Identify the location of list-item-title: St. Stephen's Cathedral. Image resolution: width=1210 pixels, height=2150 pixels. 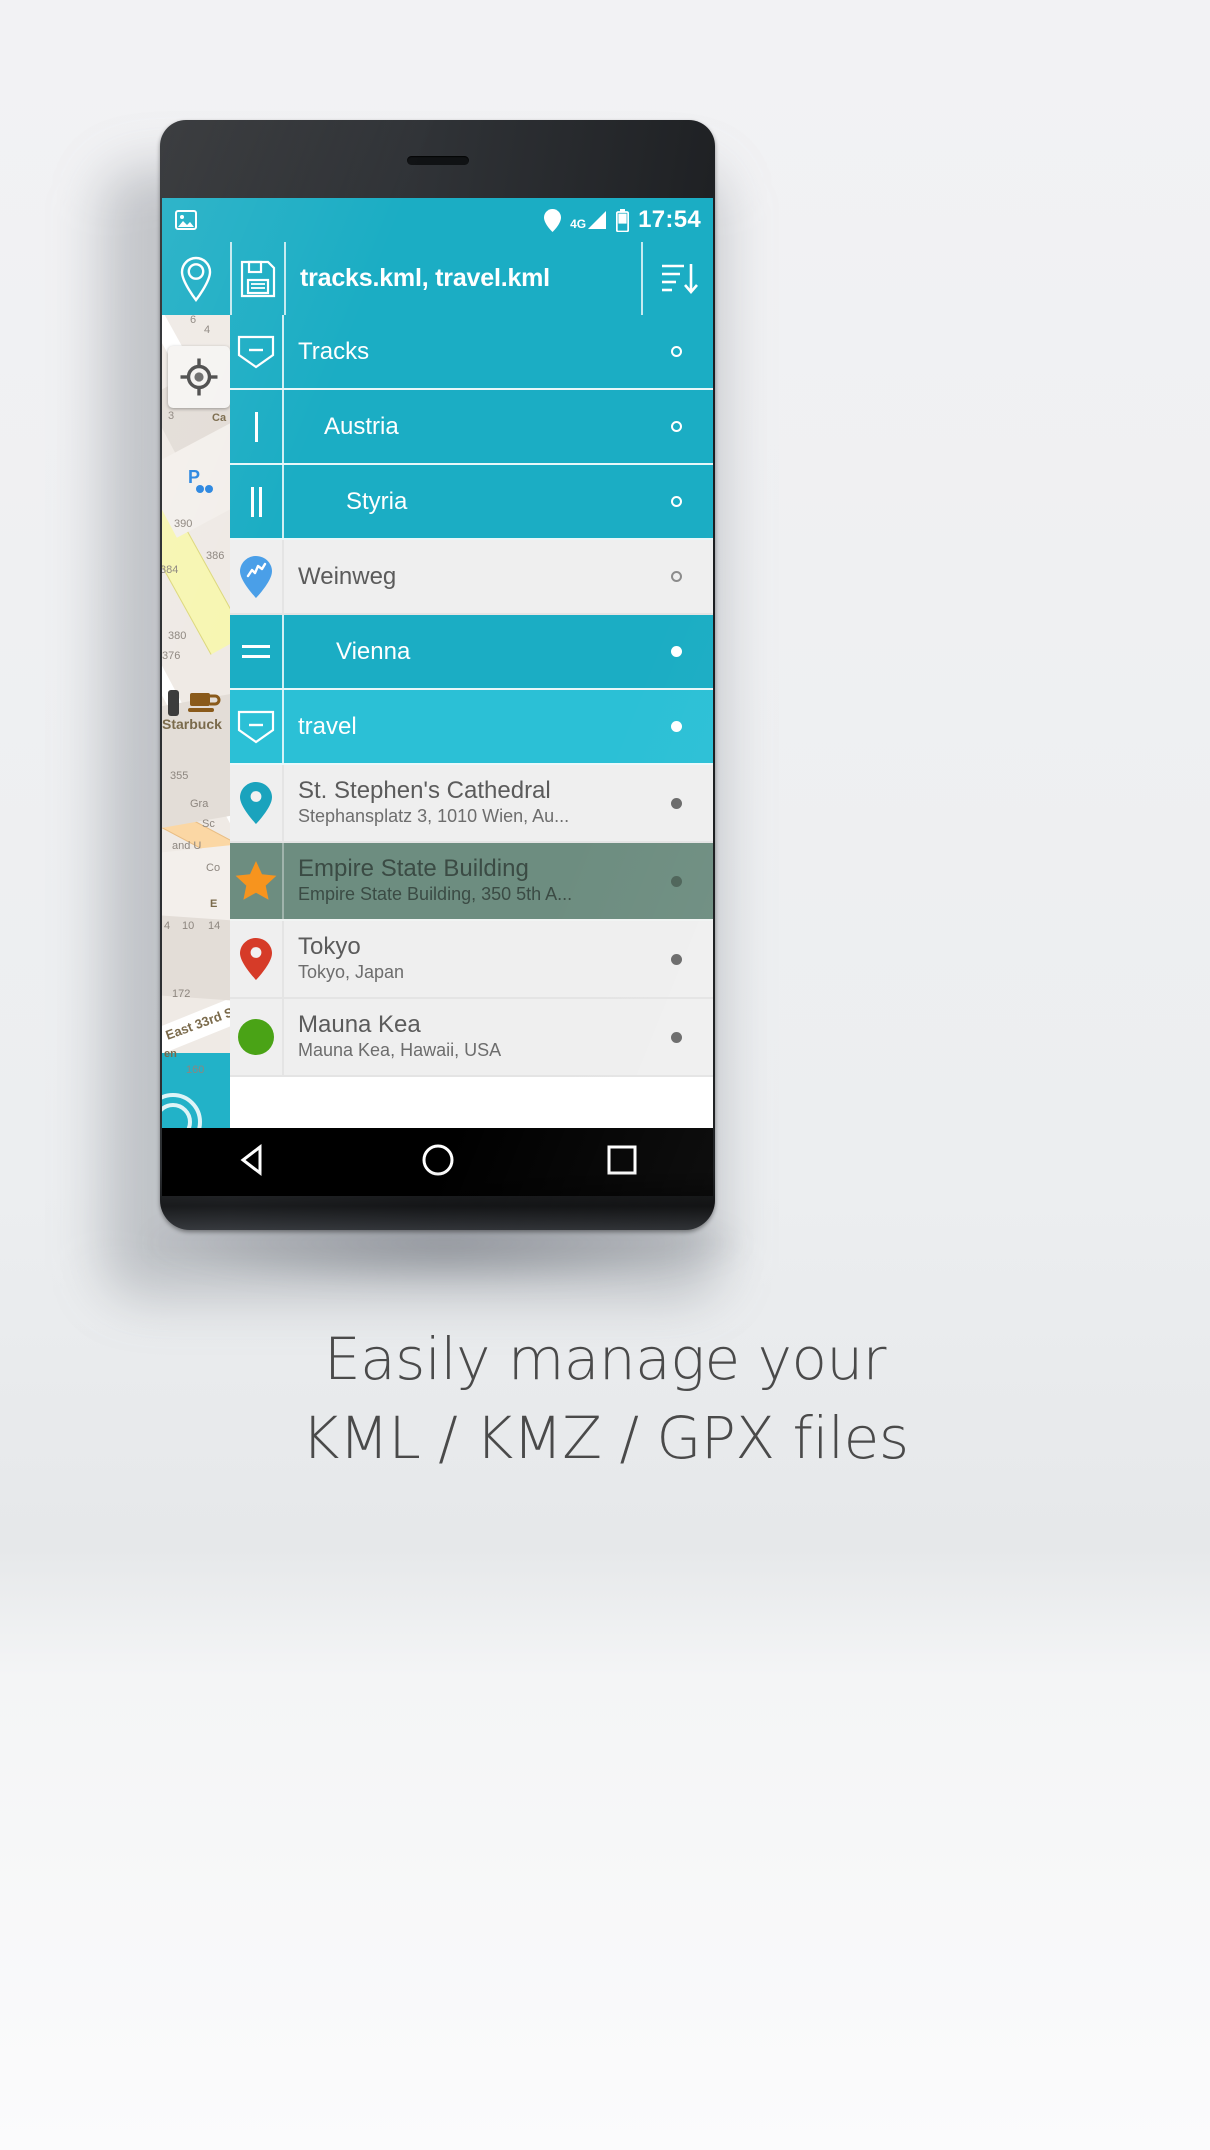
(424, 791).